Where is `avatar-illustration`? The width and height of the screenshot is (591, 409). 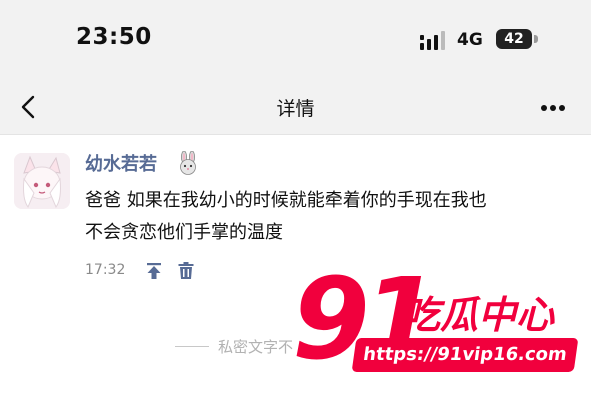 avatar-illustration is located at coordinates (42, 181).